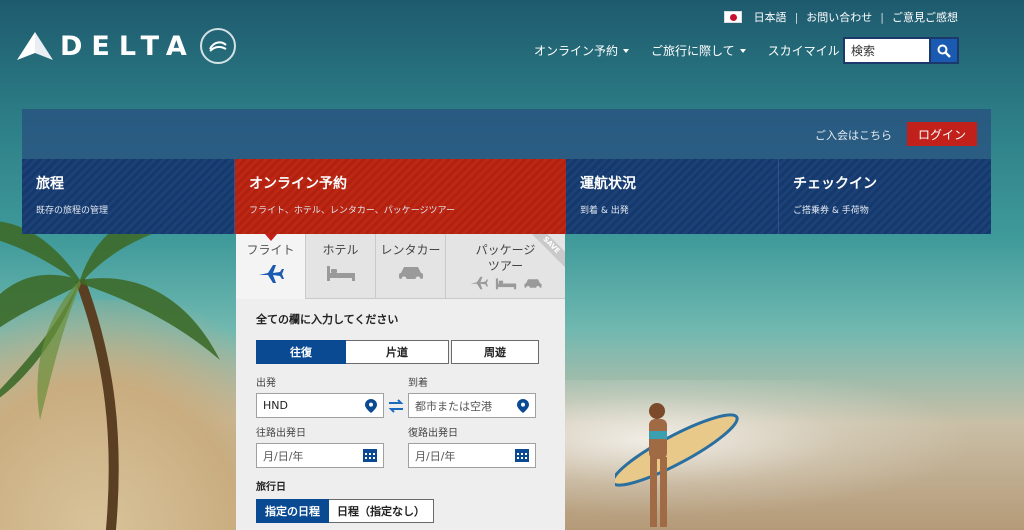  Describe the element at coordinates (608, 184) in the screenshot. I see `panel-title: 運航状況` at that location.